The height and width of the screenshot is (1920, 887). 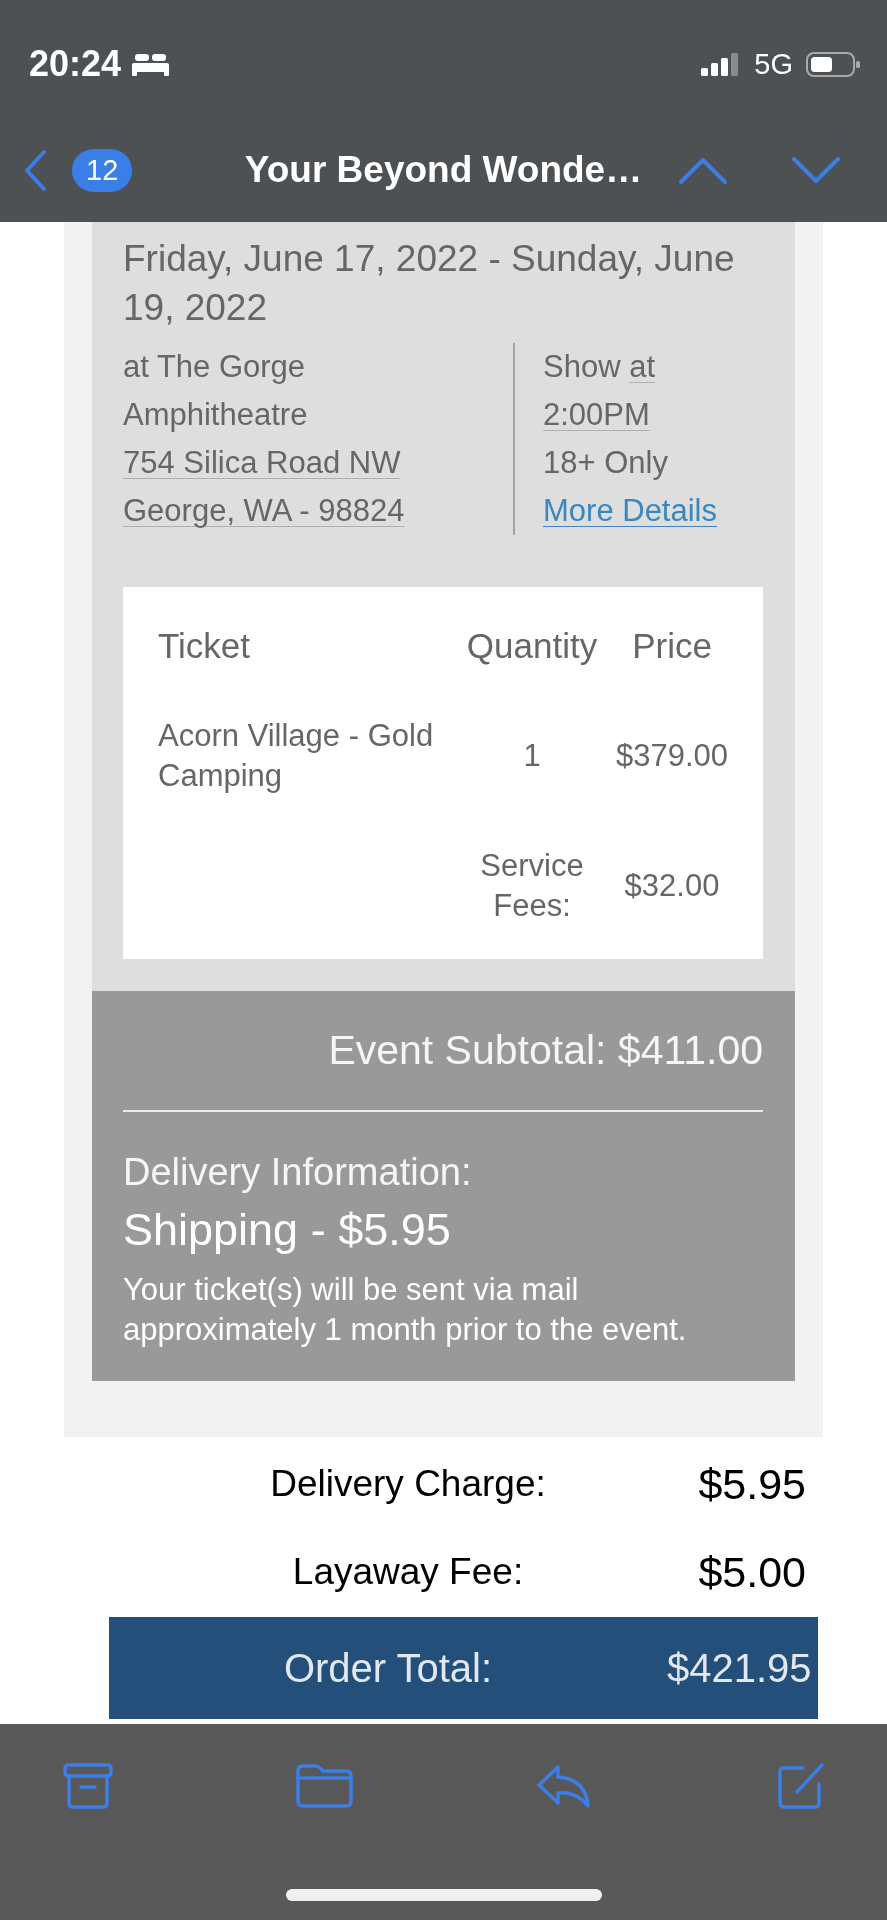 What do you see at coordinates (703, 170) in the screenshot?
I see `chevron-up-icon` at bounding box center [703, 170].